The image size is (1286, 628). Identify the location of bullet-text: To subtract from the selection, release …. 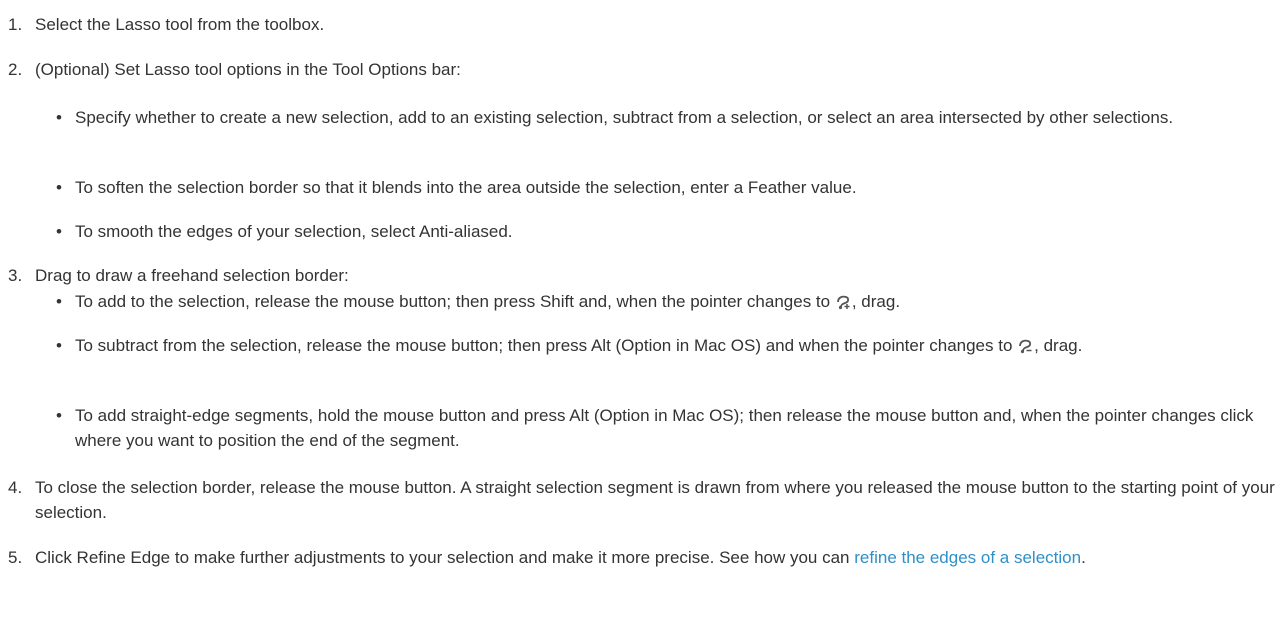
(670, 345).